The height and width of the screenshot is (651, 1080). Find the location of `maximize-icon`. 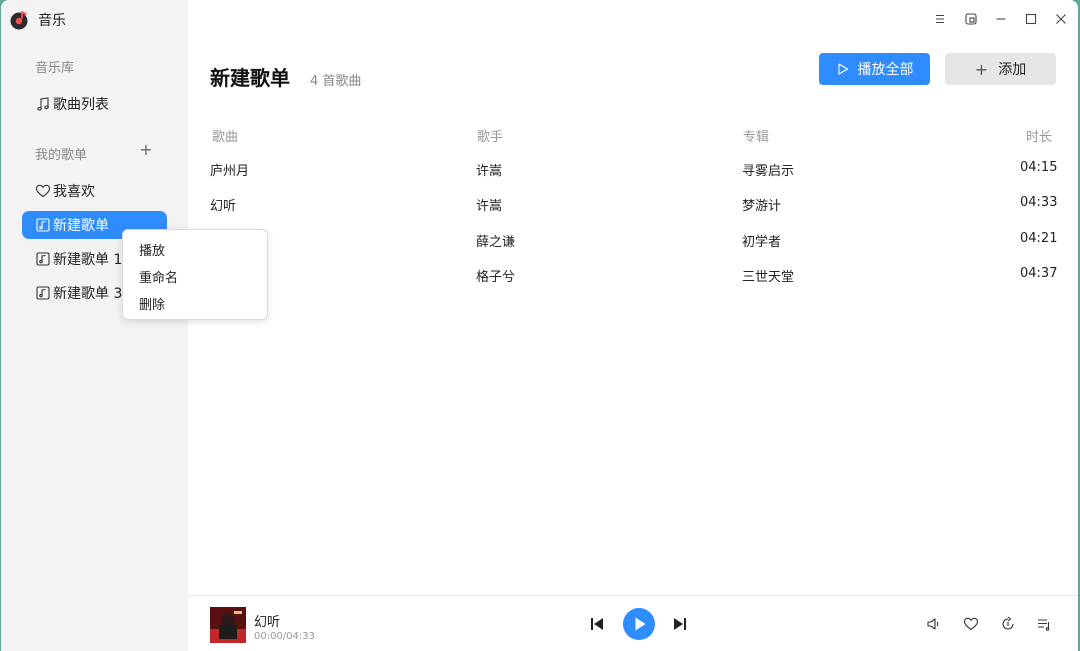

maximize-icon is located at coordinates (1031, 19).